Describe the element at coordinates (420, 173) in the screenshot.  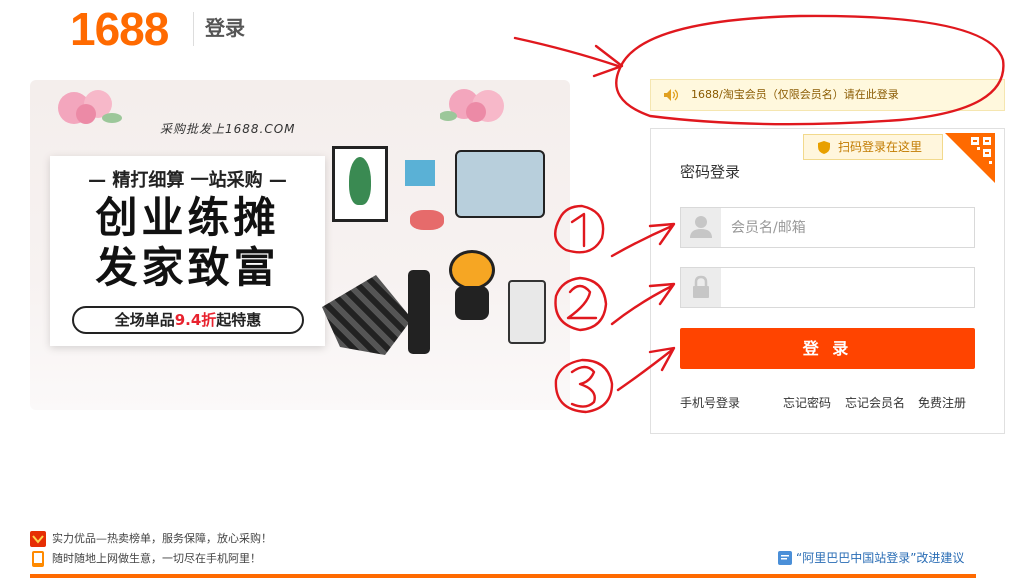
I see `gift-box-product` at that location.